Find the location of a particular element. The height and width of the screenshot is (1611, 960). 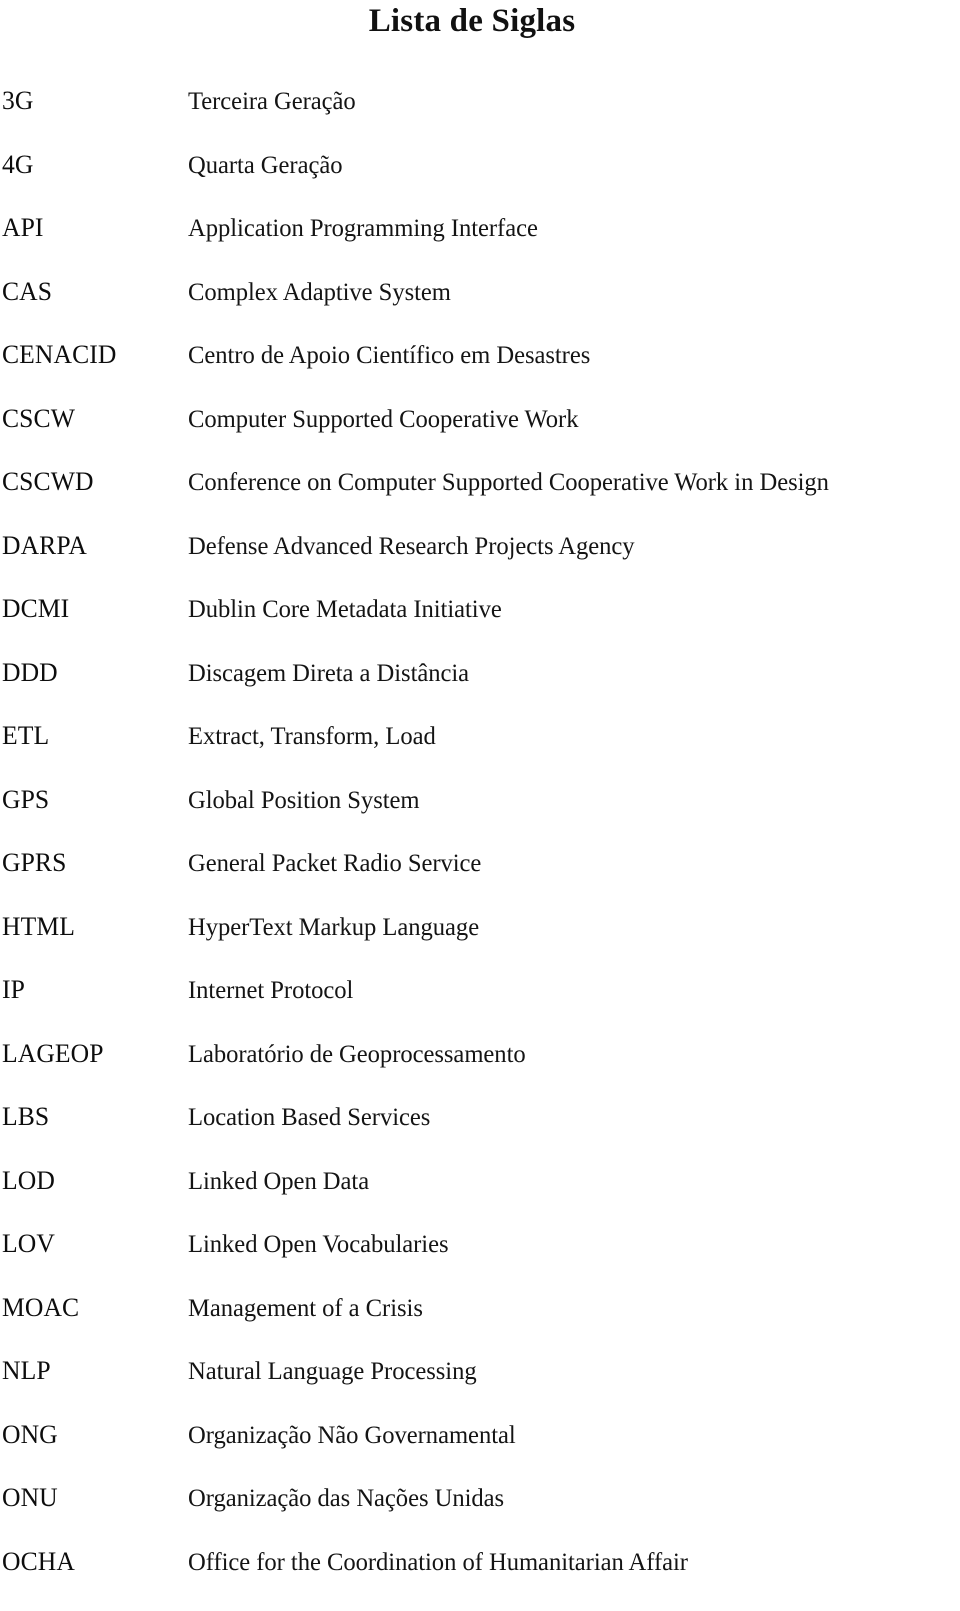

acronym-definition-text: Internet Protocol is located at coordinates (271, 990).